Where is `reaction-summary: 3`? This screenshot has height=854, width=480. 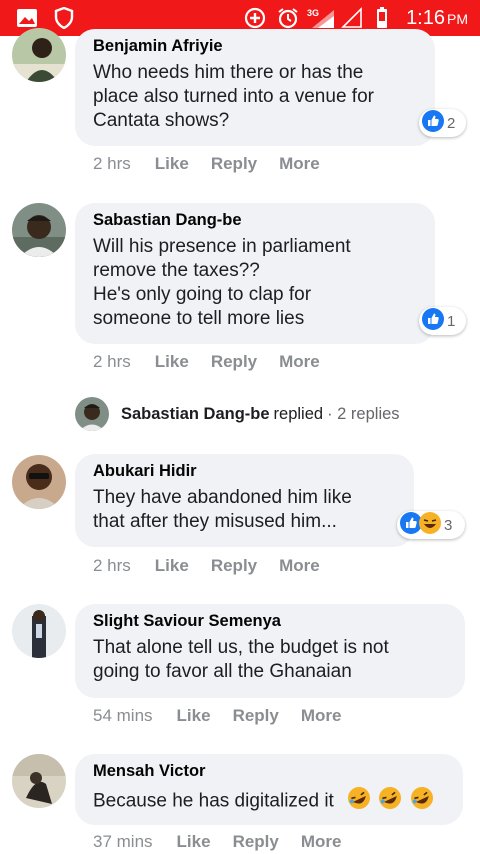 reaction-summary: 3 is located at coordinates (431, 525).